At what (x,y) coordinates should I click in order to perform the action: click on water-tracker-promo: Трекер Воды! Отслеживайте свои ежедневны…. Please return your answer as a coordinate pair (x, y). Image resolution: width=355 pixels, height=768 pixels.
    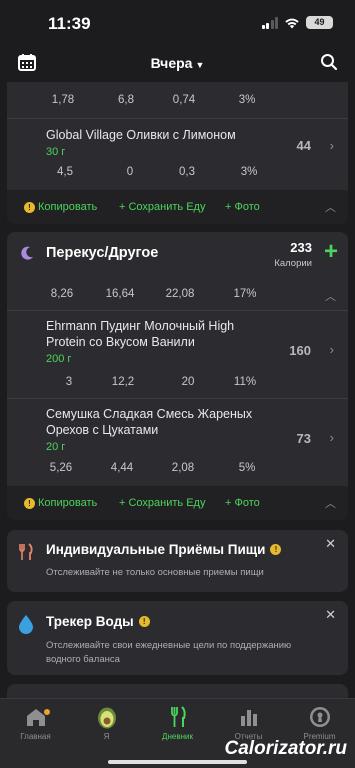
    Looking at the image, I should click on (177, 638).